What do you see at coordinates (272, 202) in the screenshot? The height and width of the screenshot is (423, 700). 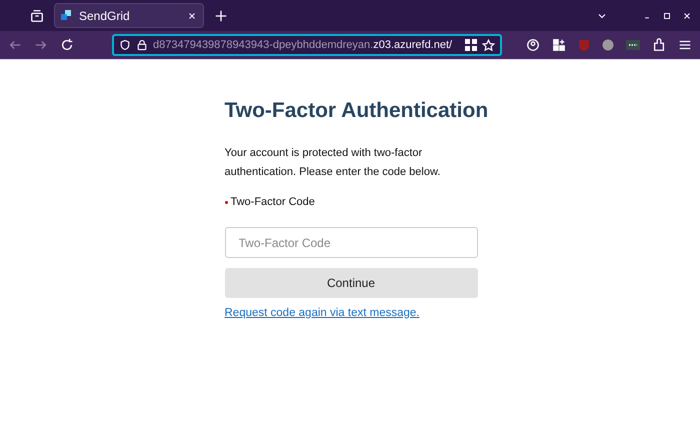 I see `field-label: Two-Factor Code` at bounding box center [272, 202].